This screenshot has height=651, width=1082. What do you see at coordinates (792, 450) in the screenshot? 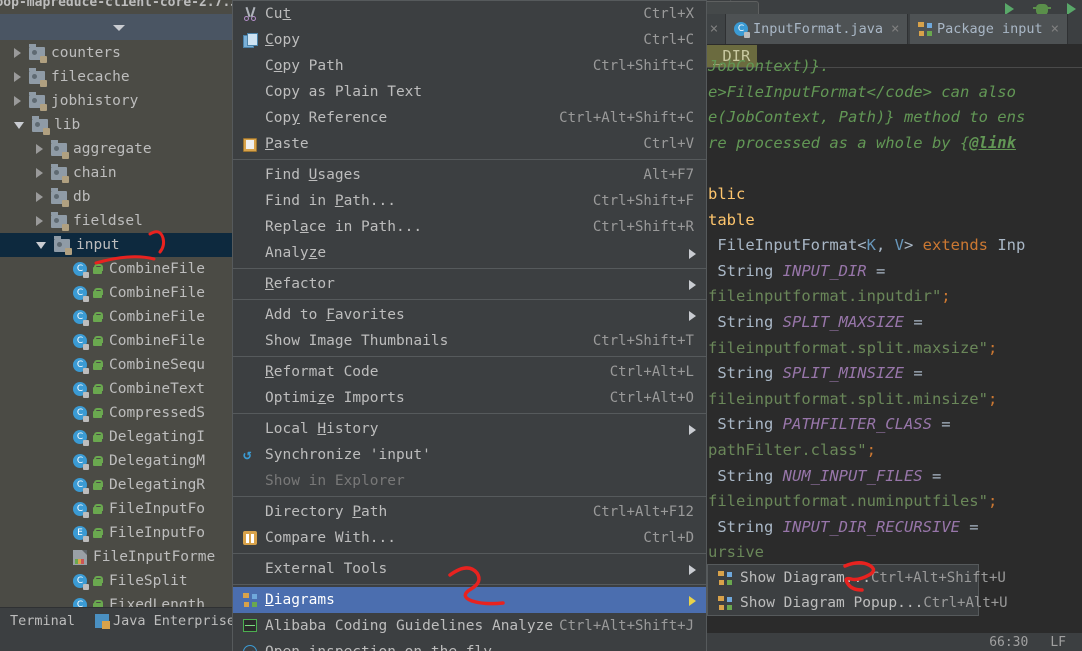
I see `code-line: pathFilter.class";` at bounding box center [792, 450].